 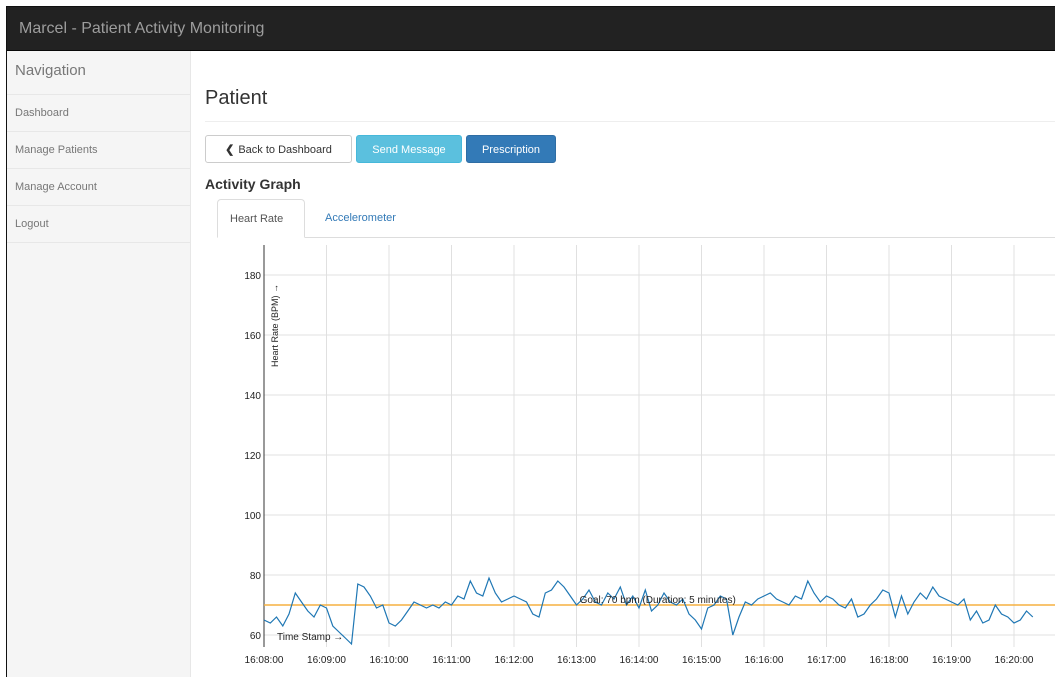 What do you see at coordinates (252, 396) in the screenshot?
I see `y-tick-label: 140` at bounding box center [252, 396].